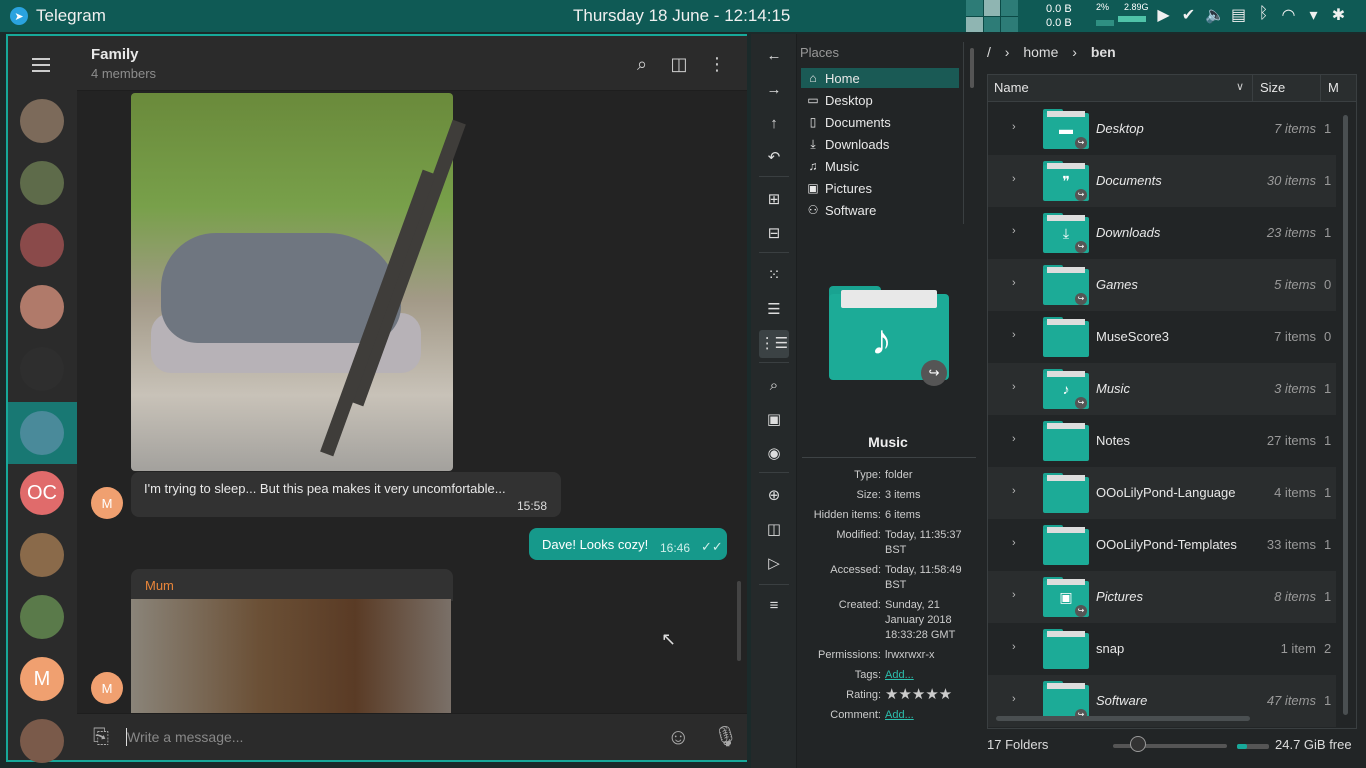  What do you see at coordinates (880, 144) in the screenshot?
I see `place-downloads: ⤓ Downloads` at bounding box center [880, 144].